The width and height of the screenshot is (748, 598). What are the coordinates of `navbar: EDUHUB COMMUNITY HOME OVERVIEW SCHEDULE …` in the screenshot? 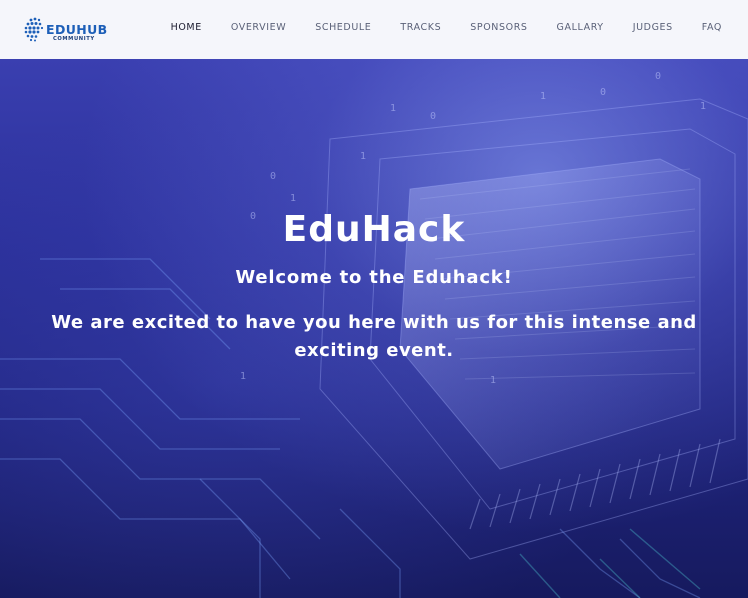 It's located at (374, 29).